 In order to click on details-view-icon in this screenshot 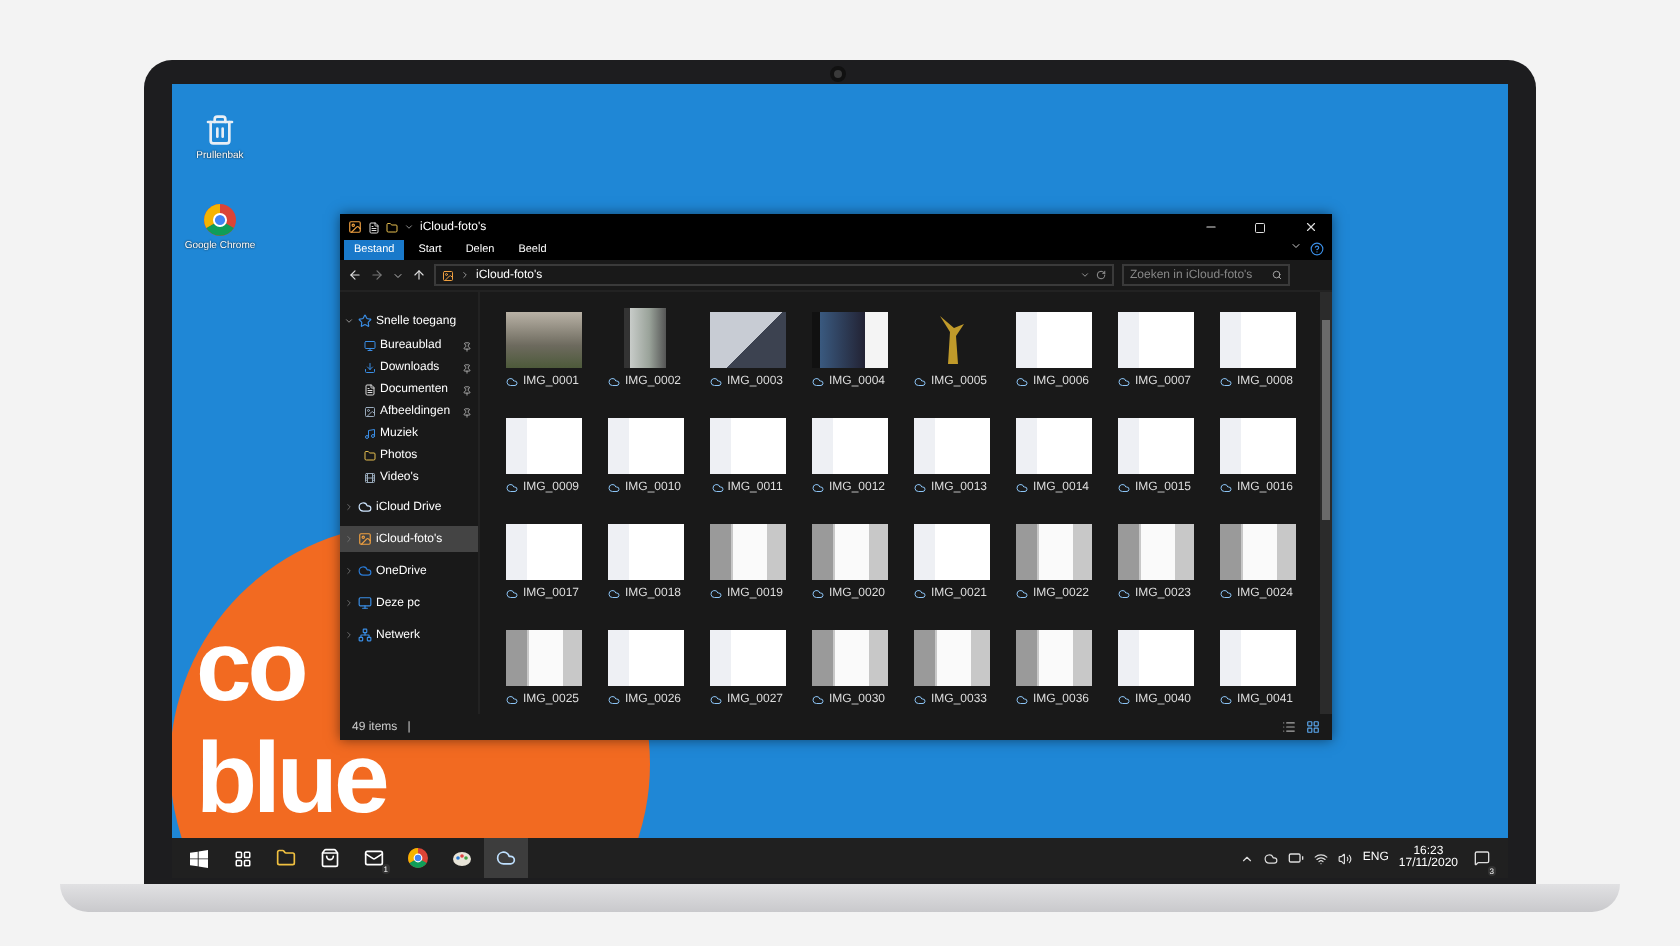, I will do `click(1289, 727)`.